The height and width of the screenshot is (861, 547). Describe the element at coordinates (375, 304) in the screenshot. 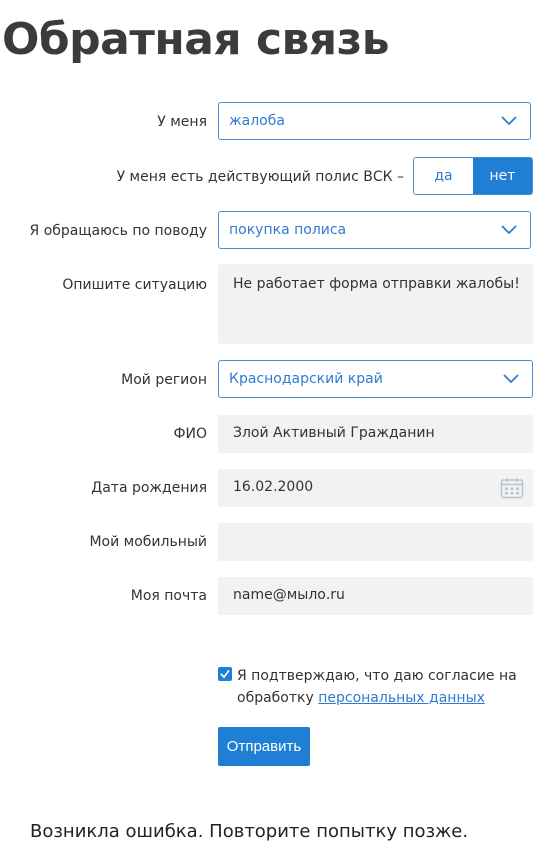

I see `situation-textarea: Не работает форма отправки жалобы!` at that location.